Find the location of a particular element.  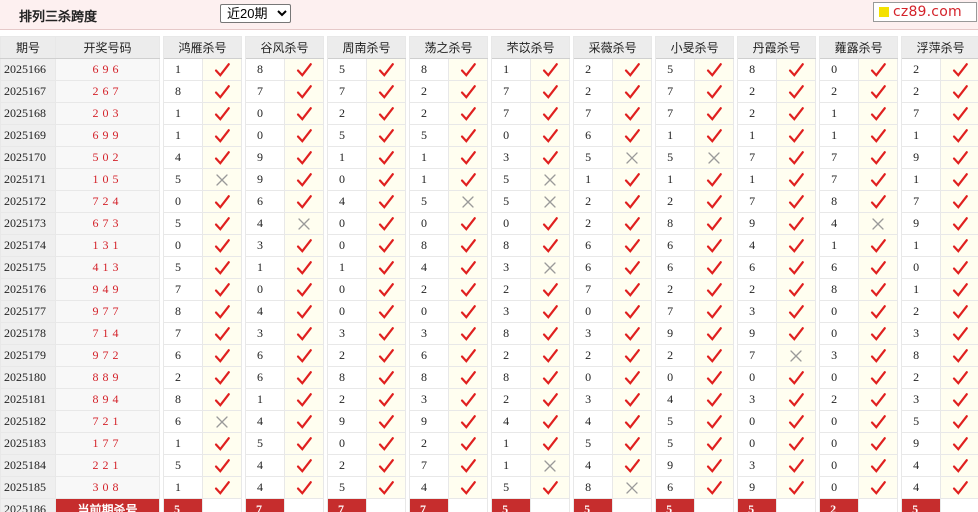

column-header-expert: 周南杀号 is located at coordinates (367, 47).